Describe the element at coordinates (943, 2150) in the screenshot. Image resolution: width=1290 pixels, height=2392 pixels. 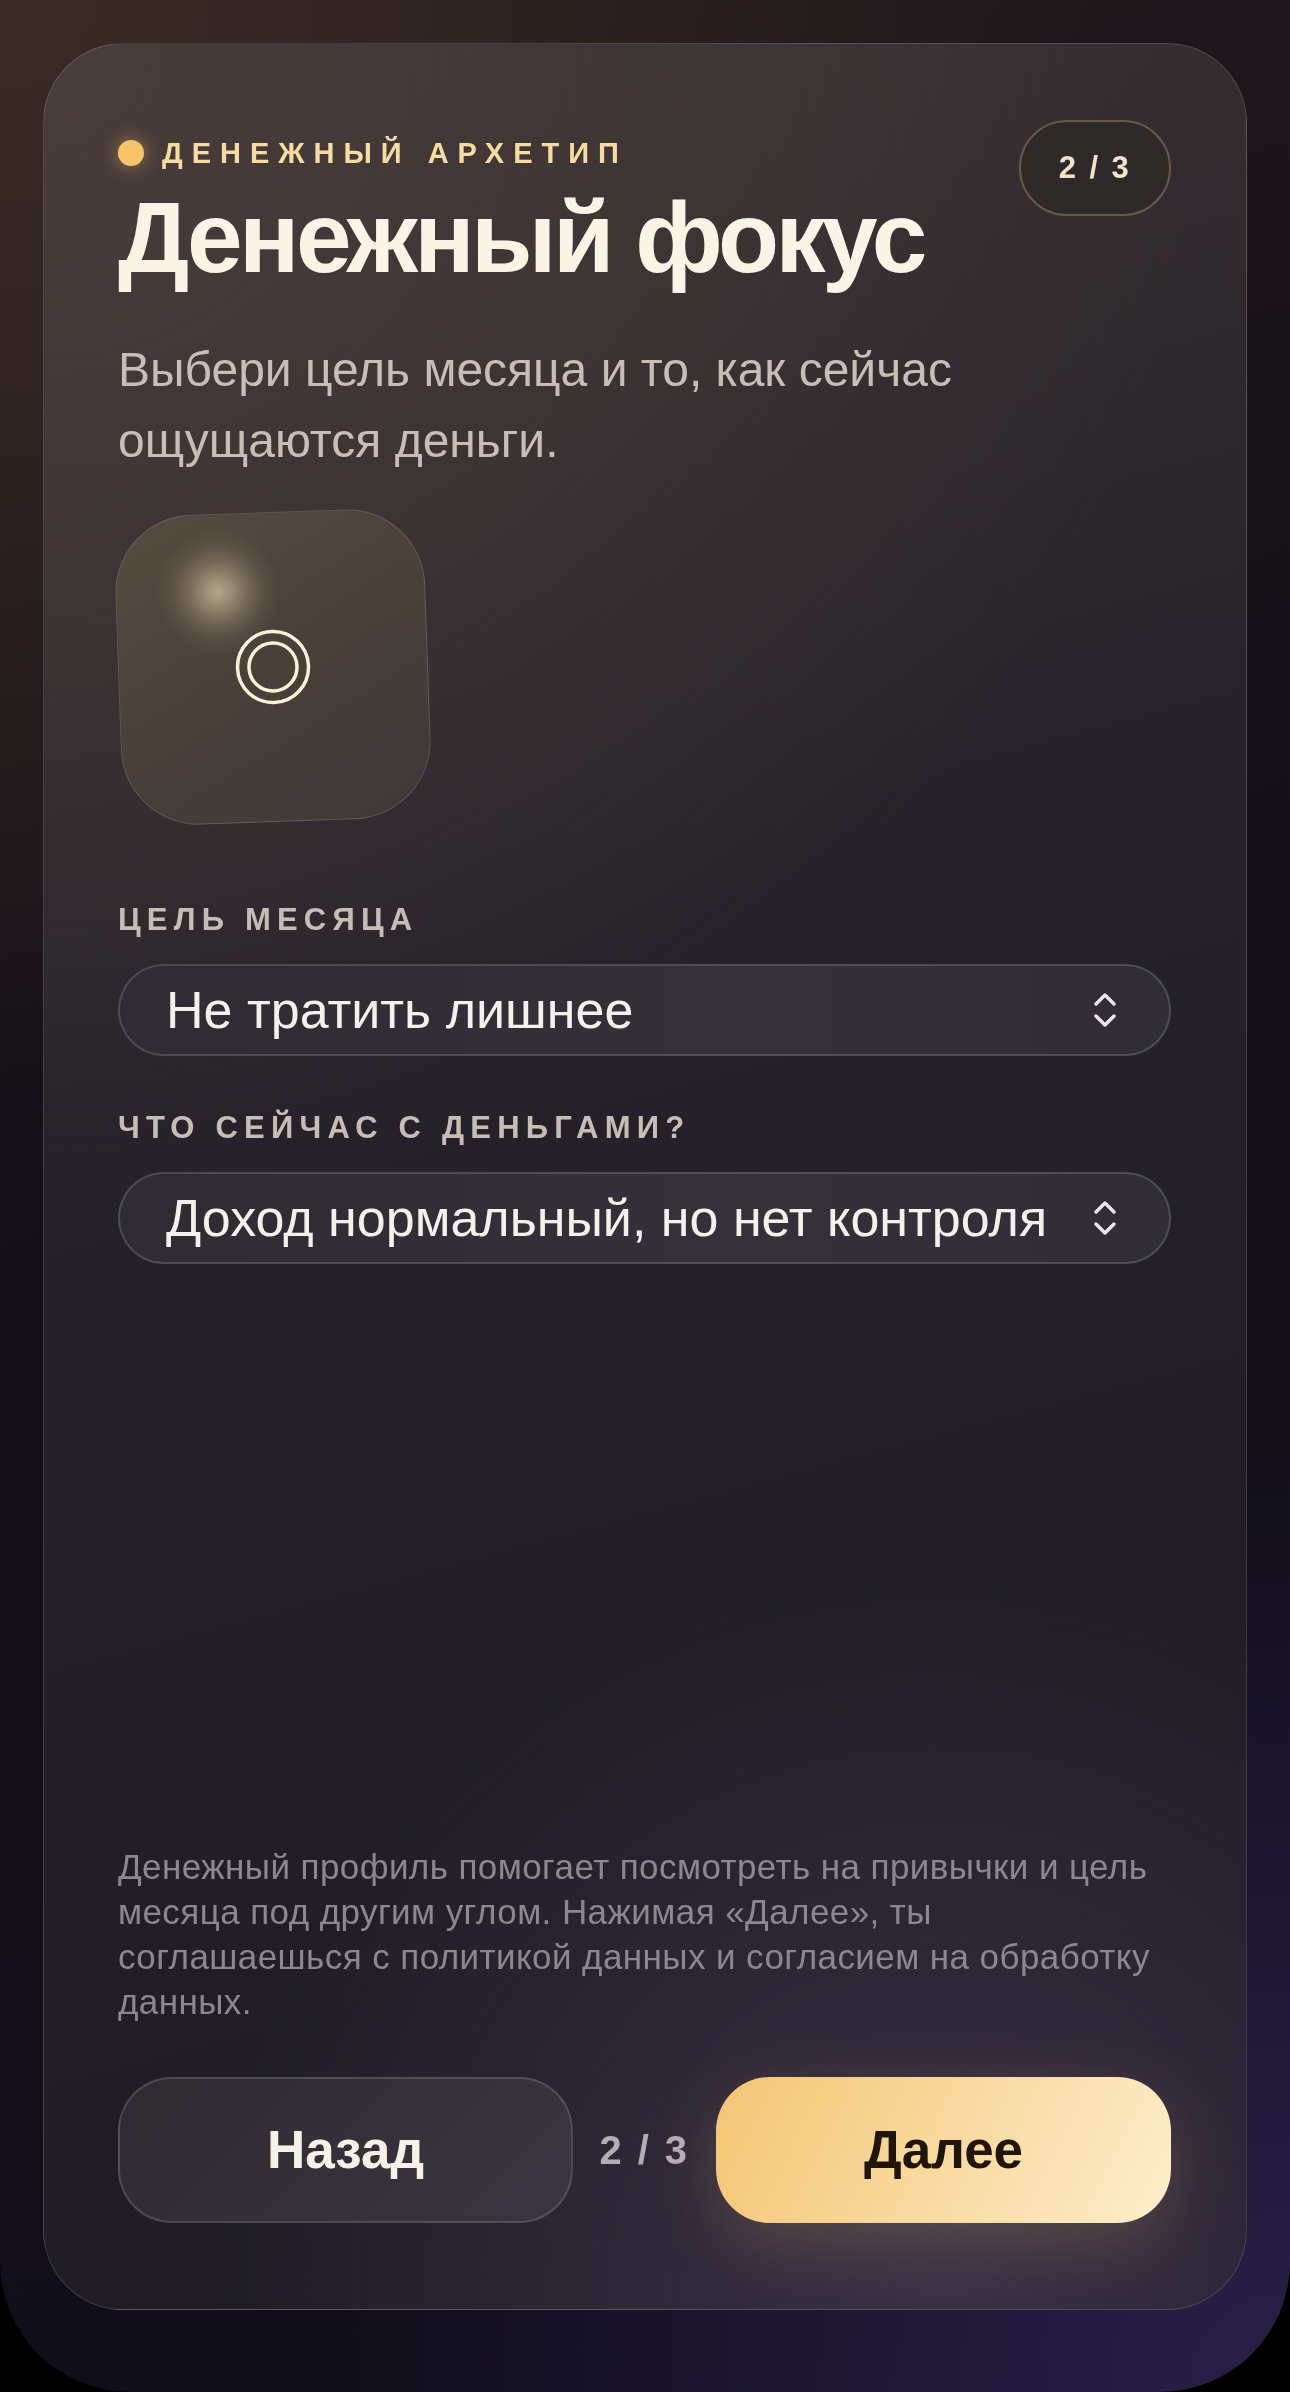
I see `next-button: Далее` at that location.